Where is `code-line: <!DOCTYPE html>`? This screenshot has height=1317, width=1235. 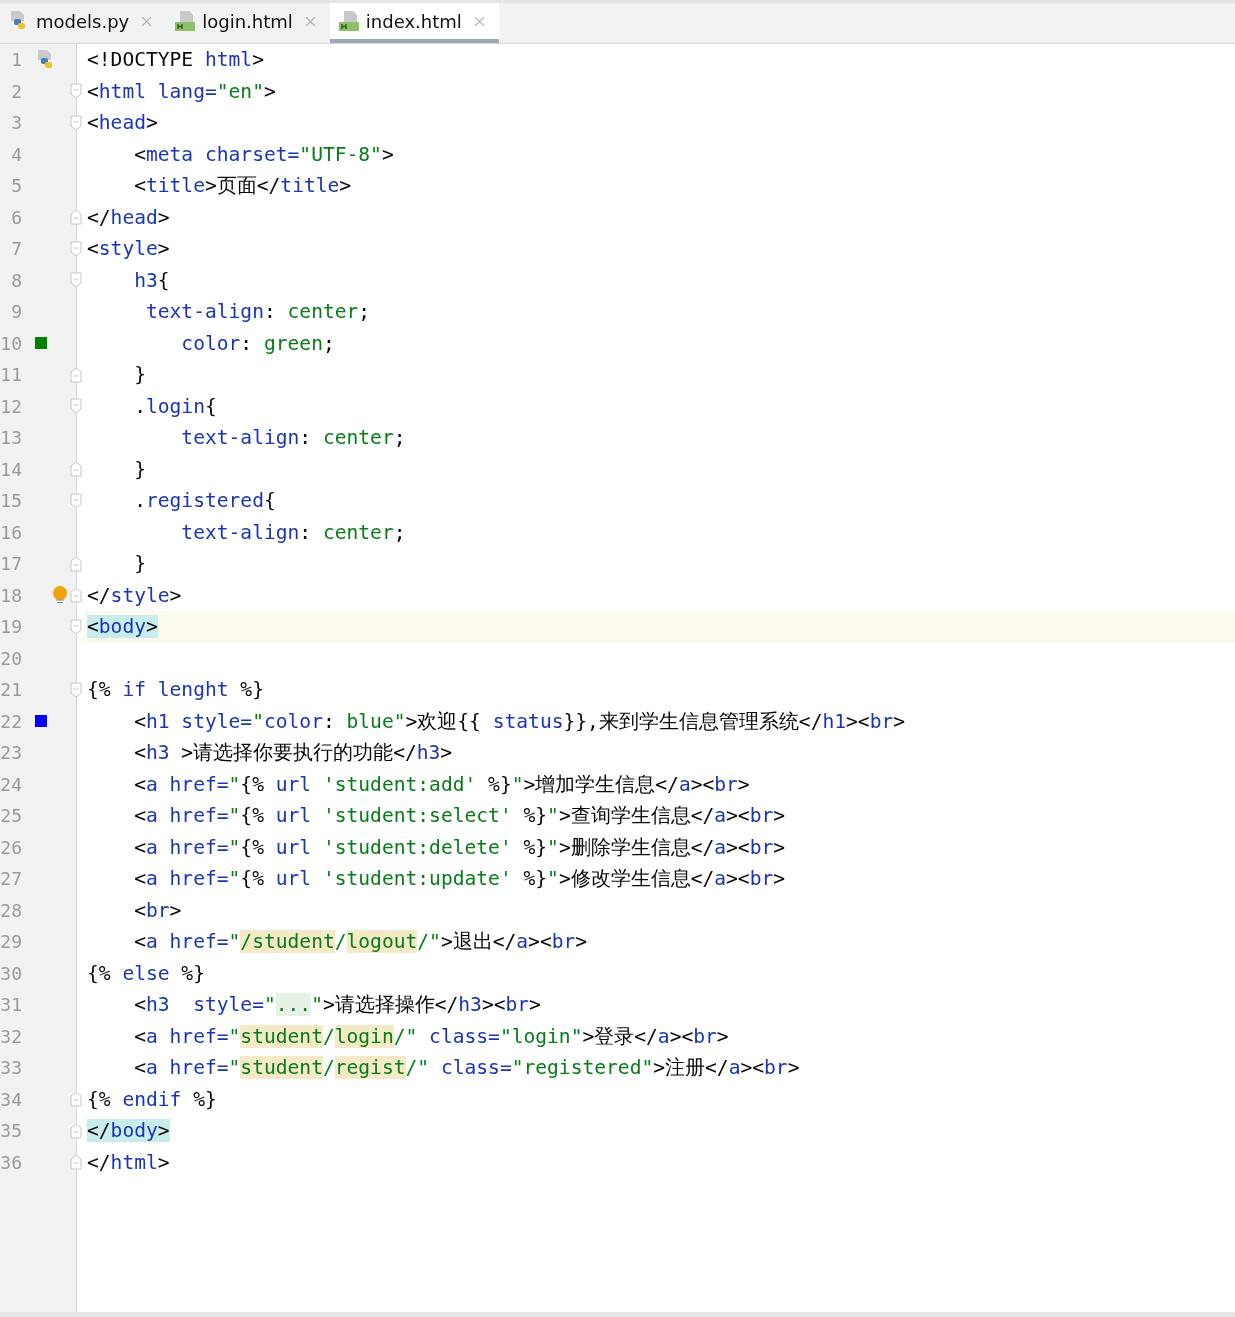 code-line: <!DOCTYPE html> is located at coordinates (175, 60).